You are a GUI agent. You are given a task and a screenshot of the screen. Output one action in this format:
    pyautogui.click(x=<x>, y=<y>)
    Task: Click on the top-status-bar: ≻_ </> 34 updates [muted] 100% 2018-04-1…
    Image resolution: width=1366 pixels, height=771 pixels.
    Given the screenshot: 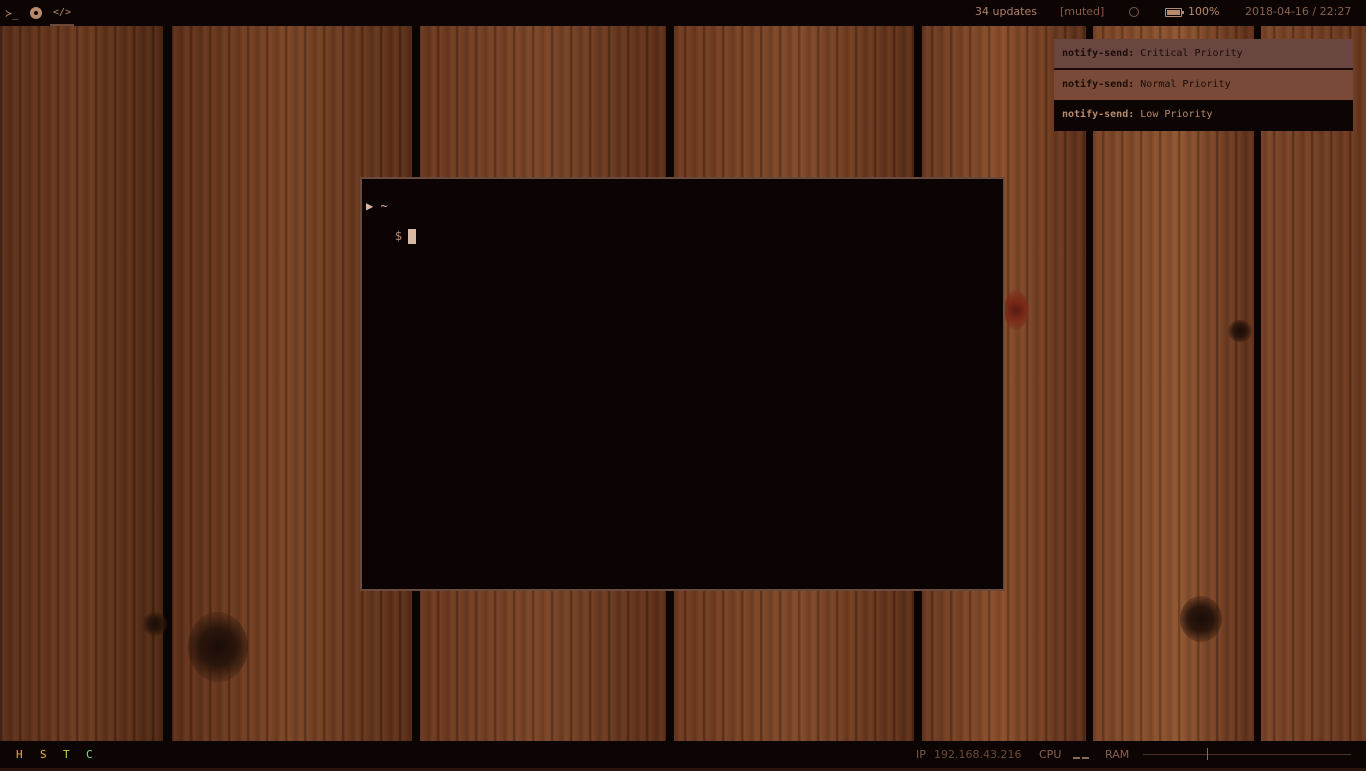 What is the action you would take?
    pyautogui.click(x=683, y=13)
    